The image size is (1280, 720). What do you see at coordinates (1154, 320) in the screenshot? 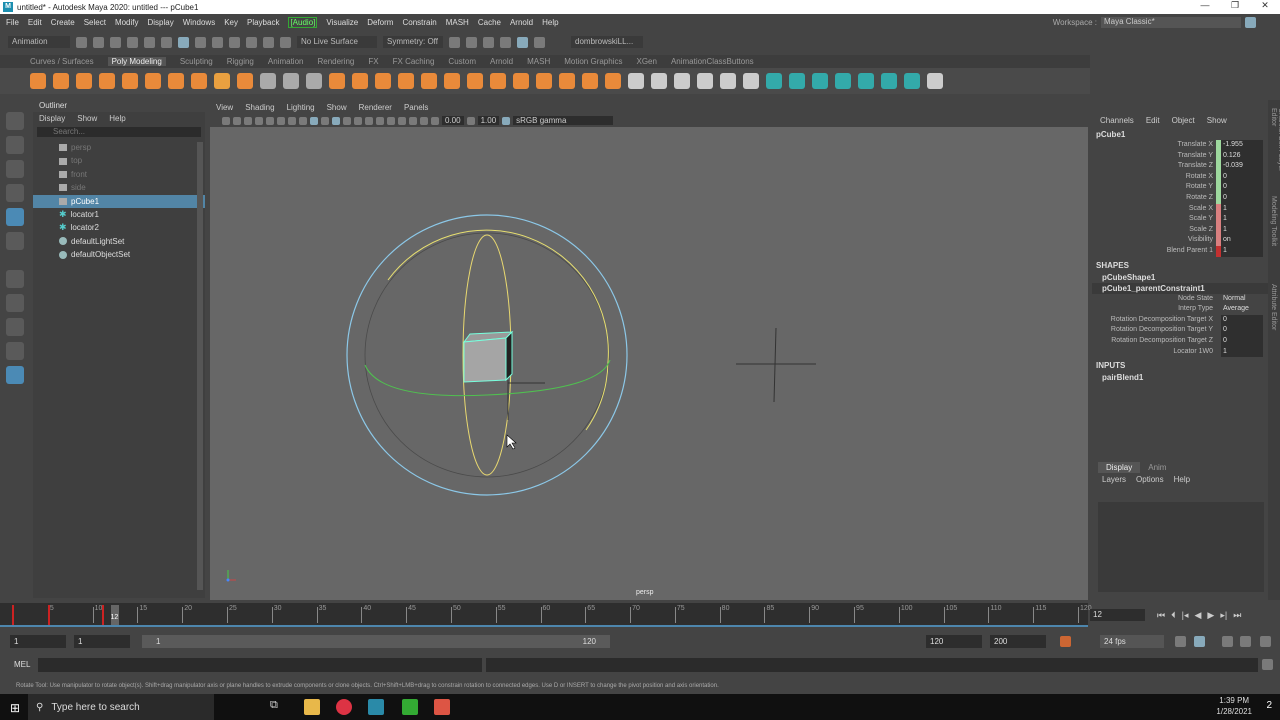
I see `attr-label: Rotation Decomposition Target X` at bounding box center [1154, 320].